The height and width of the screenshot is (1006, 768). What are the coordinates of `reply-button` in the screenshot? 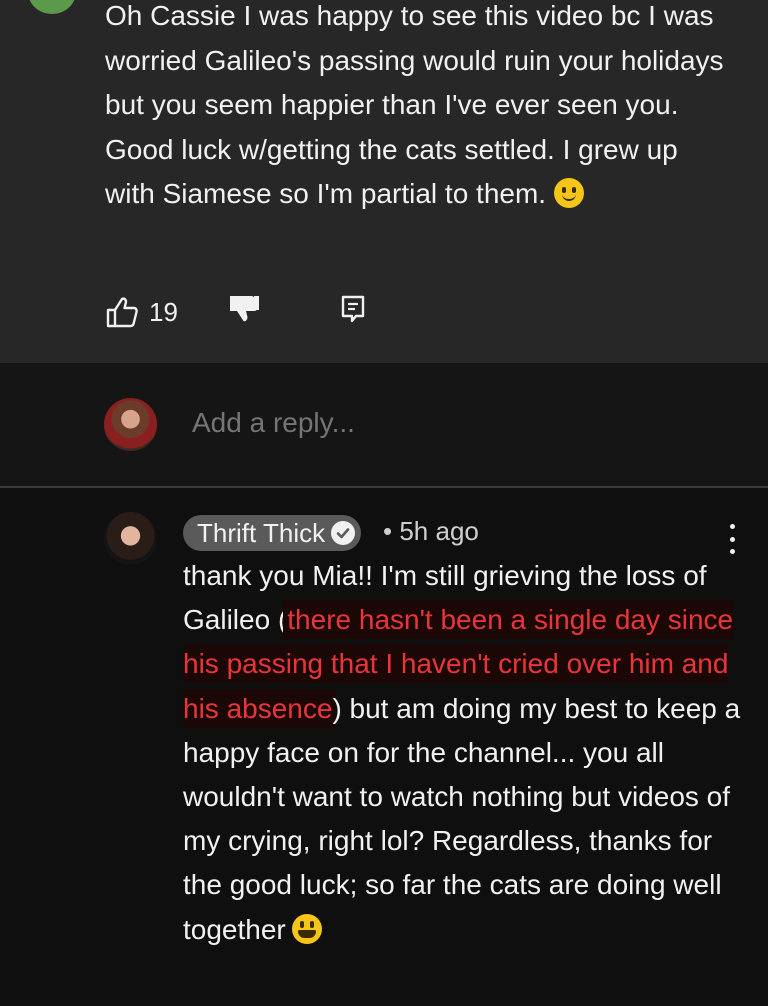 It's located at (353, 309).